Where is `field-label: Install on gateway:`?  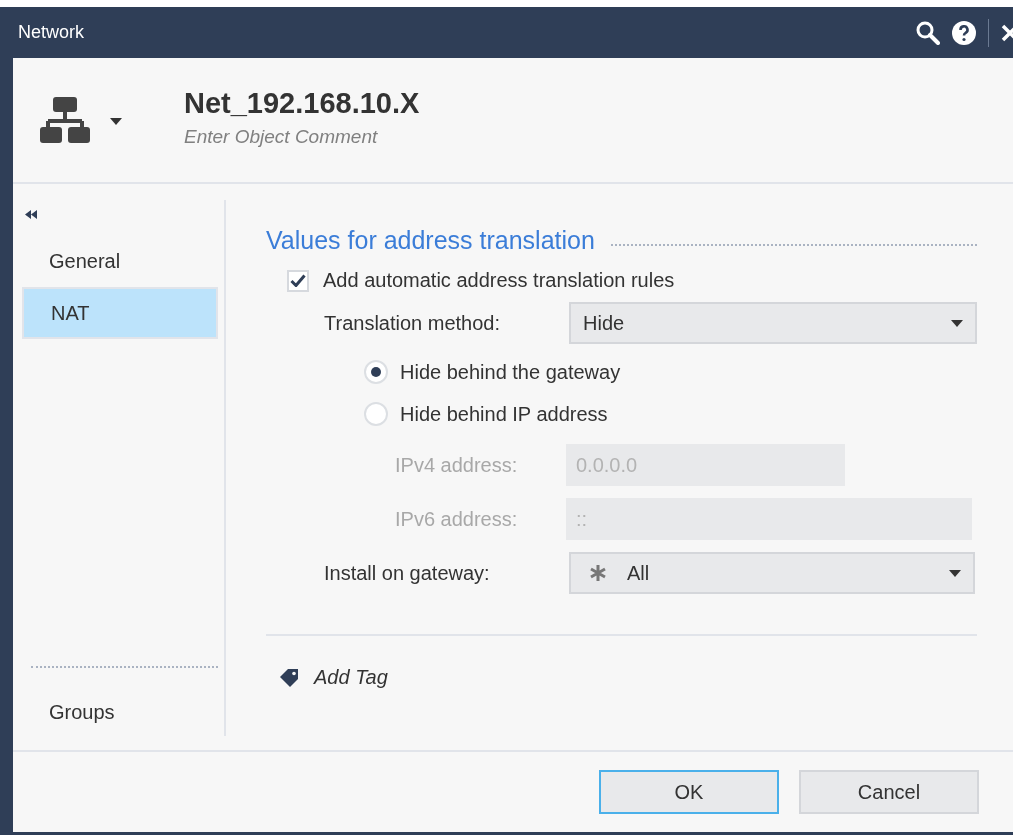
field-label: Install on gateway: is located at coordinates (407, 573).